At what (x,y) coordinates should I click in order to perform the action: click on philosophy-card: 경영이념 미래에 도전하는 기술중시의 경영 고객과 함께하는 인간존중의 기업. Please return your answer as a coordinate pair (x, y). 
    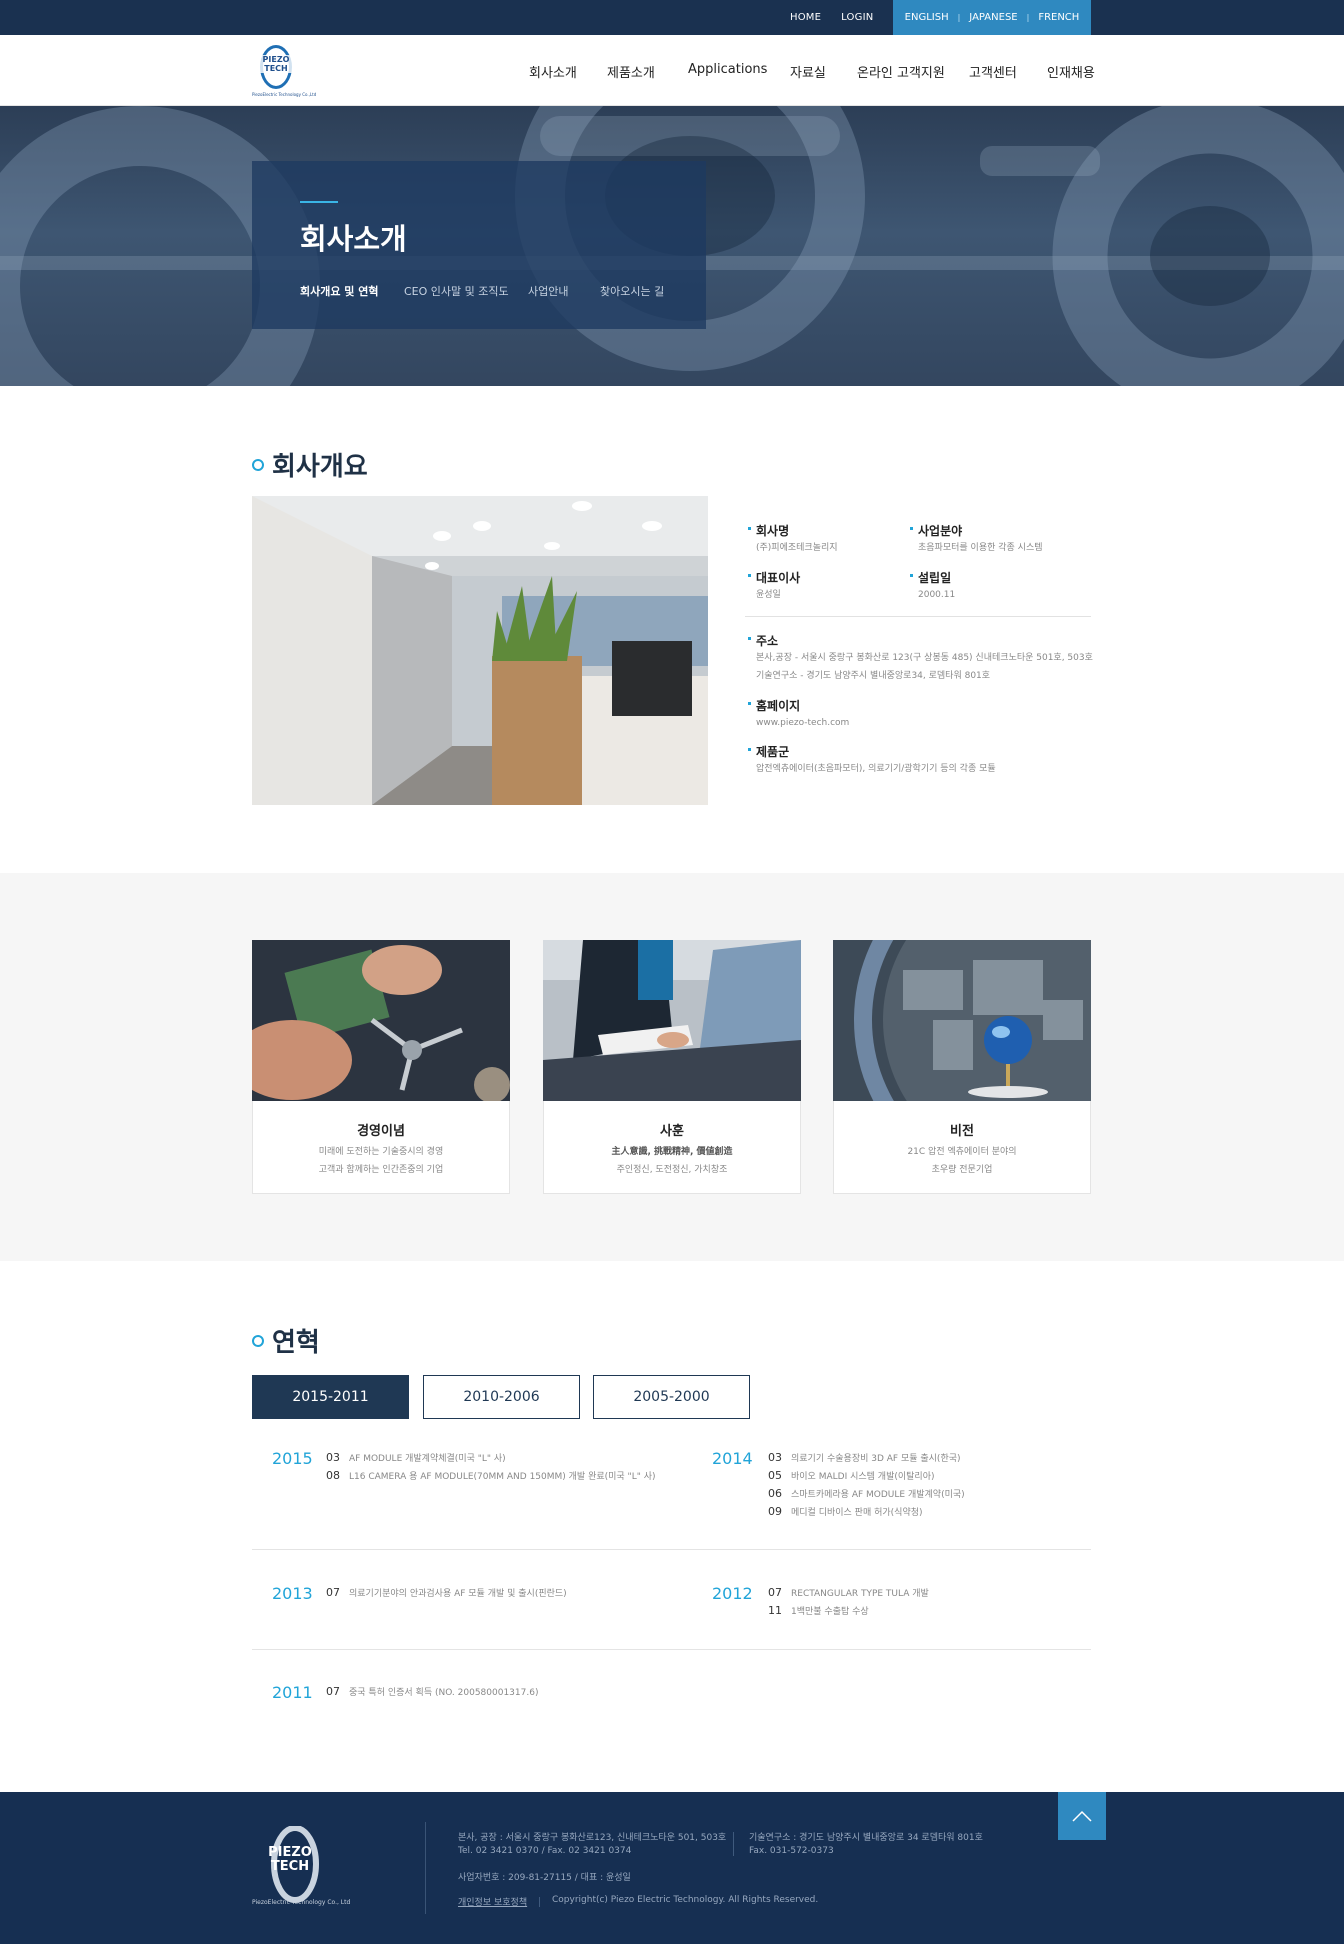
    Looking at the image, I should click on (381, 1067).